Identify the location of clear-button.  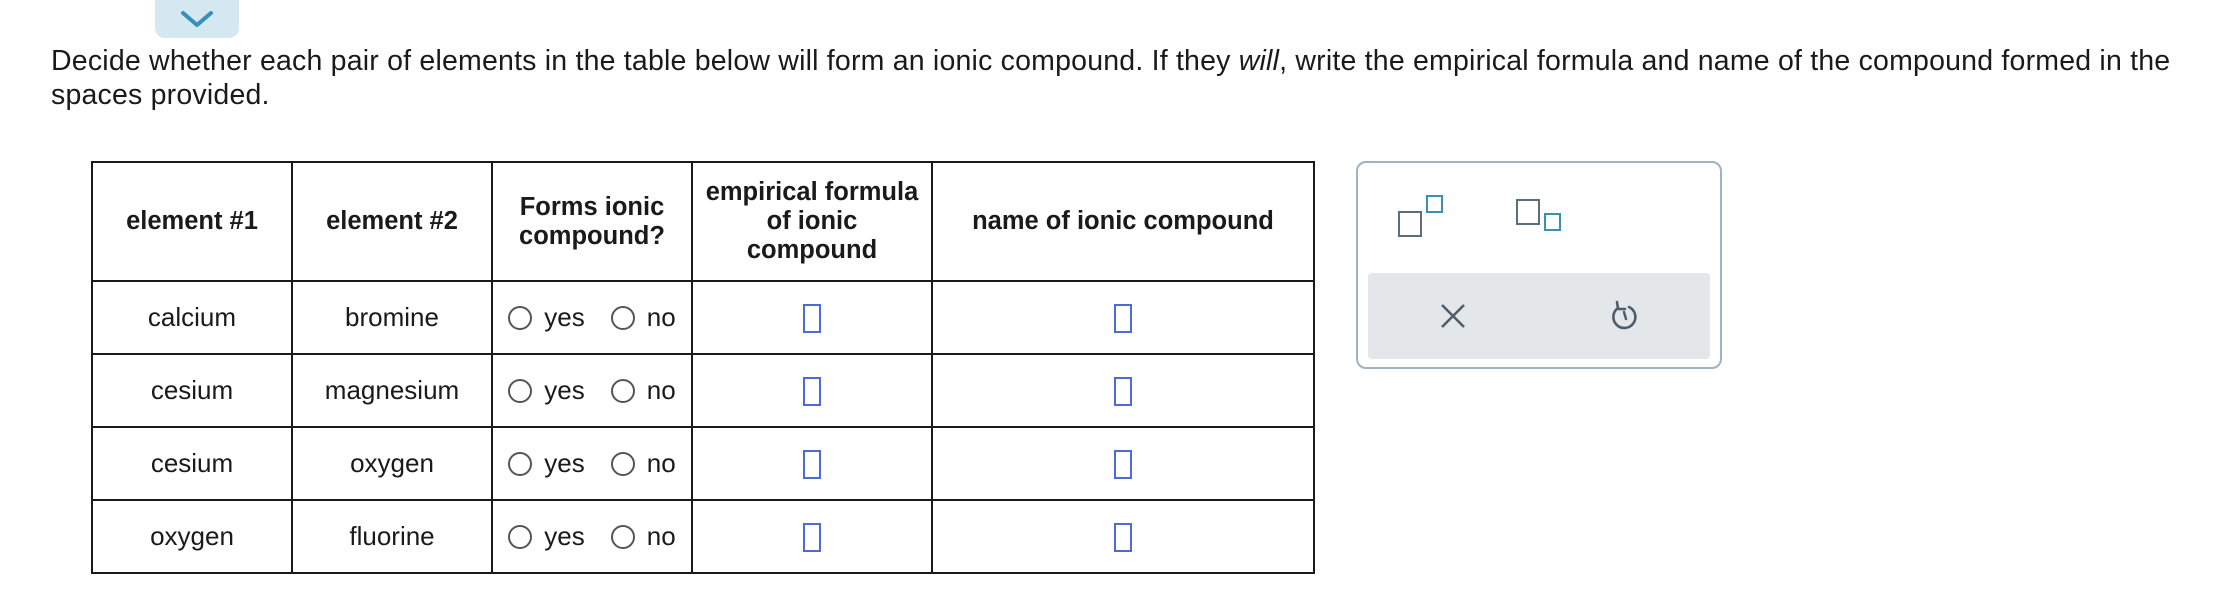
(1455, 318).